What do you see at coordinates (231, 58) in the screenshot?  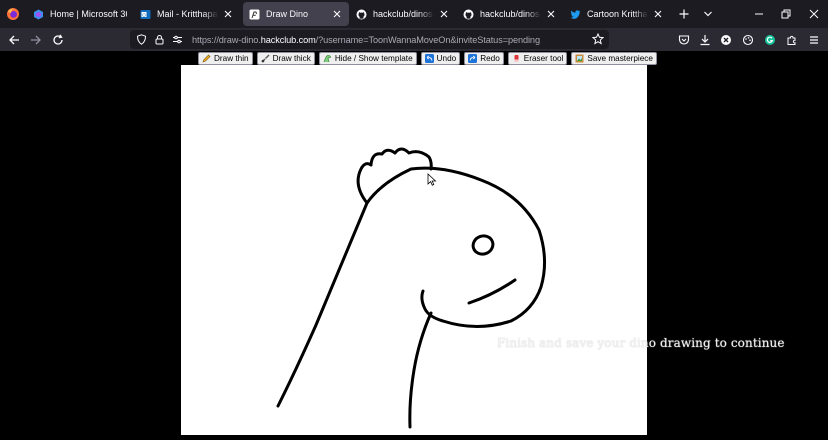 I see `draw-thin-label: Draw thin` at bounding box center [231, 58].